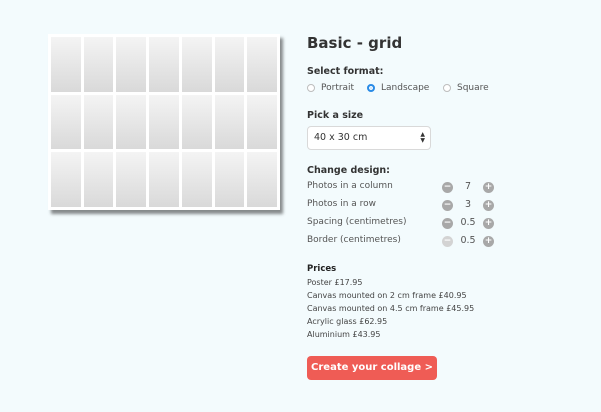 Image resolution: width=601 pixels, height=412 pixels. What do you see at coordinates (350, 186) in the screenshot?
I see `control-label: Photos in a column` at bounding box center [350, 186].